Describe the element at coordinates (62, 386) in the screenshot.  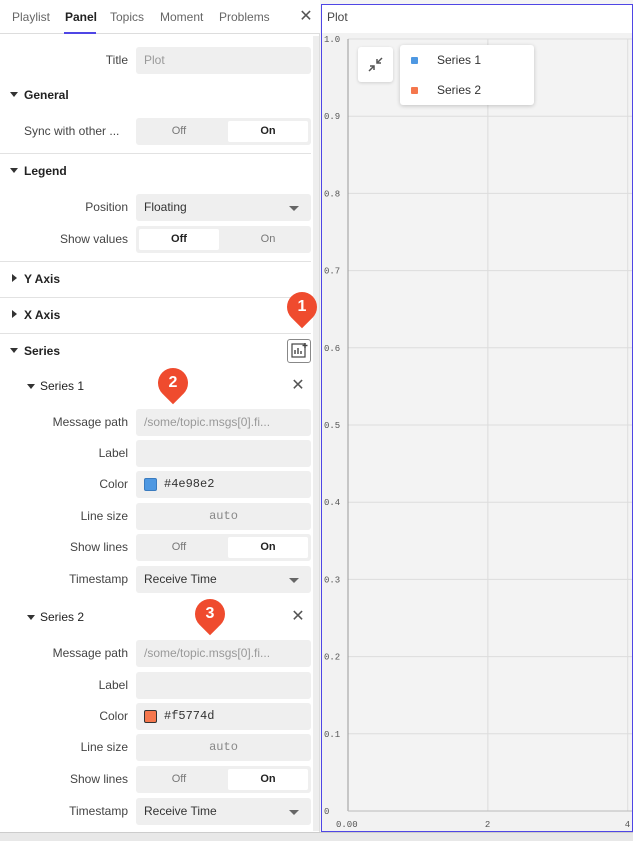
I see `series-1-name: Series 1` at that location.